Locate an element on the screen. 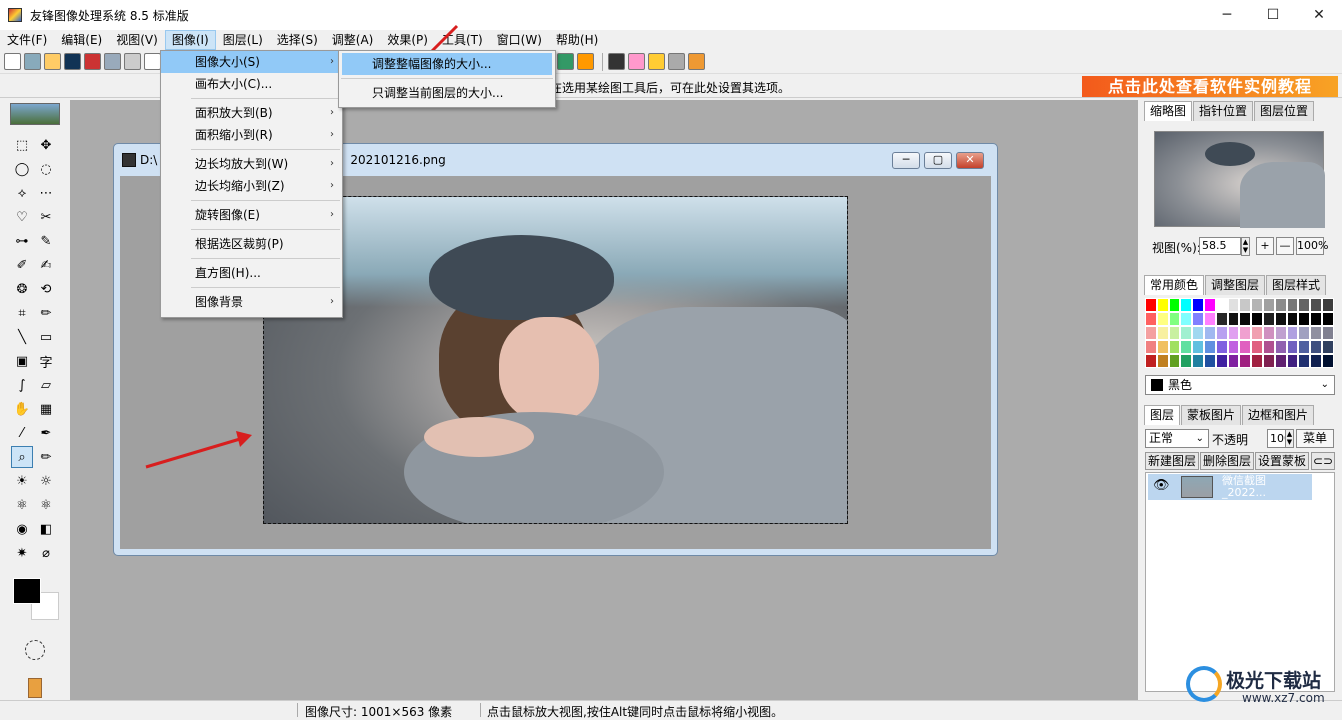 This screenshot has width=1342, height=720. blur-icon: ⚛ is located at coordinates (22, 505).